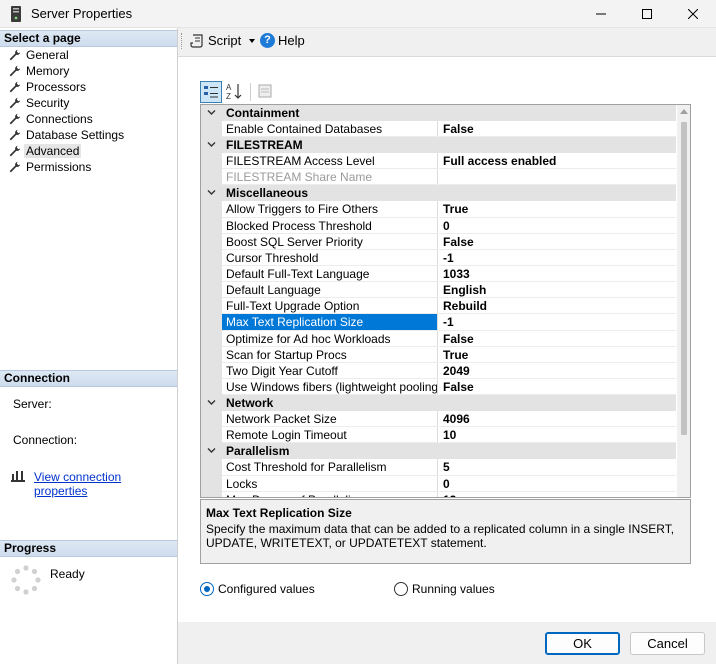 Image resolution: width=716 pixels, height=664 pixels. Describe the element at coordinates (330, 225) in the screenshot. I see `property-name: Blocked Process Threshold` at that location.